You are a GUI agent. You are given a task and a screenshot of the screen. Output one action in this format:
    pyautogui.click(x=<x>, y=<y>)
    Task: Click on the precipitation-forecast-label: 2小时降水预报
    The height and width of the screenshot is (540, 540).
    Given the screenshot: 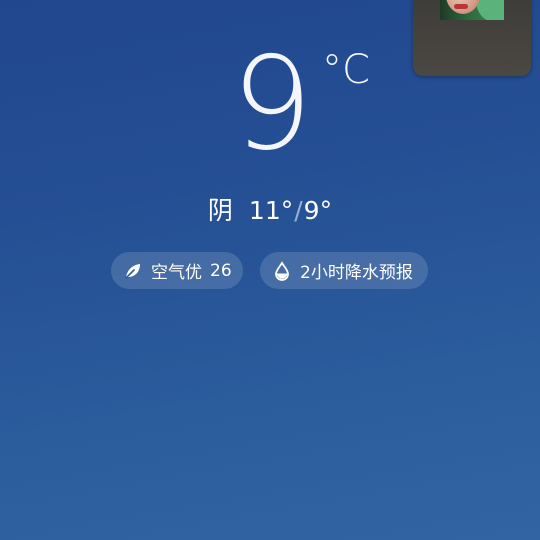 What is the action you would take?
    pyautogui.click(x=356, y=273)
    